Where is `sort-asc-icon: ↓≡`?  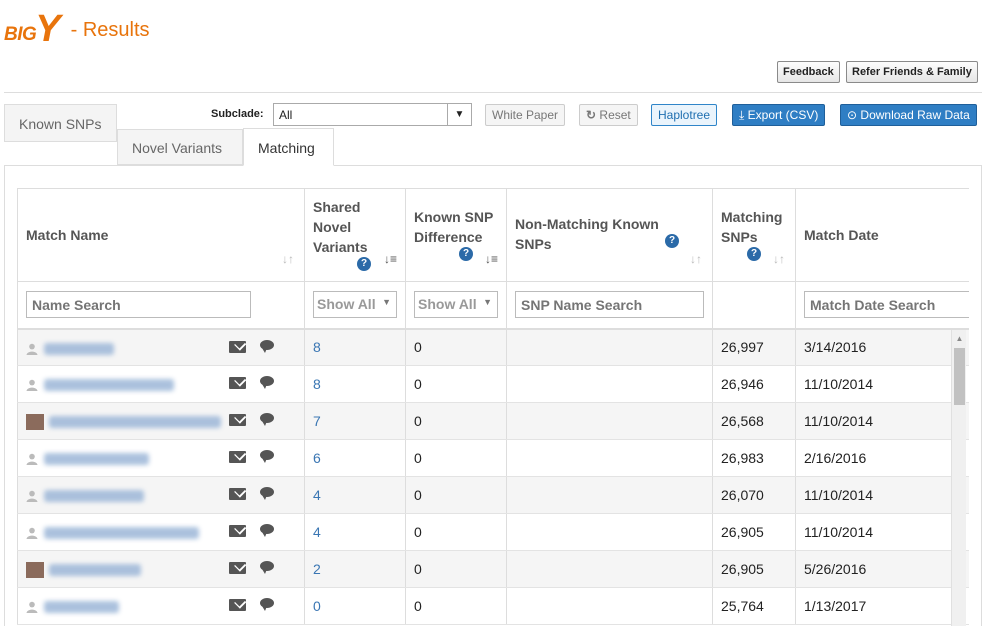 sort-asc-icon: ↓≡ is located at coordinates (491, 259).